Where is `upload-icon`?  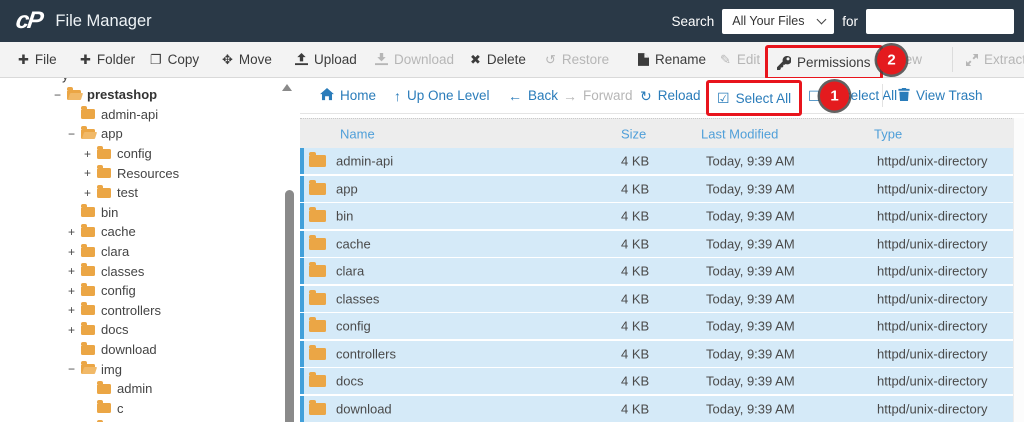 upload-icon is located at coordinates (301, 59).